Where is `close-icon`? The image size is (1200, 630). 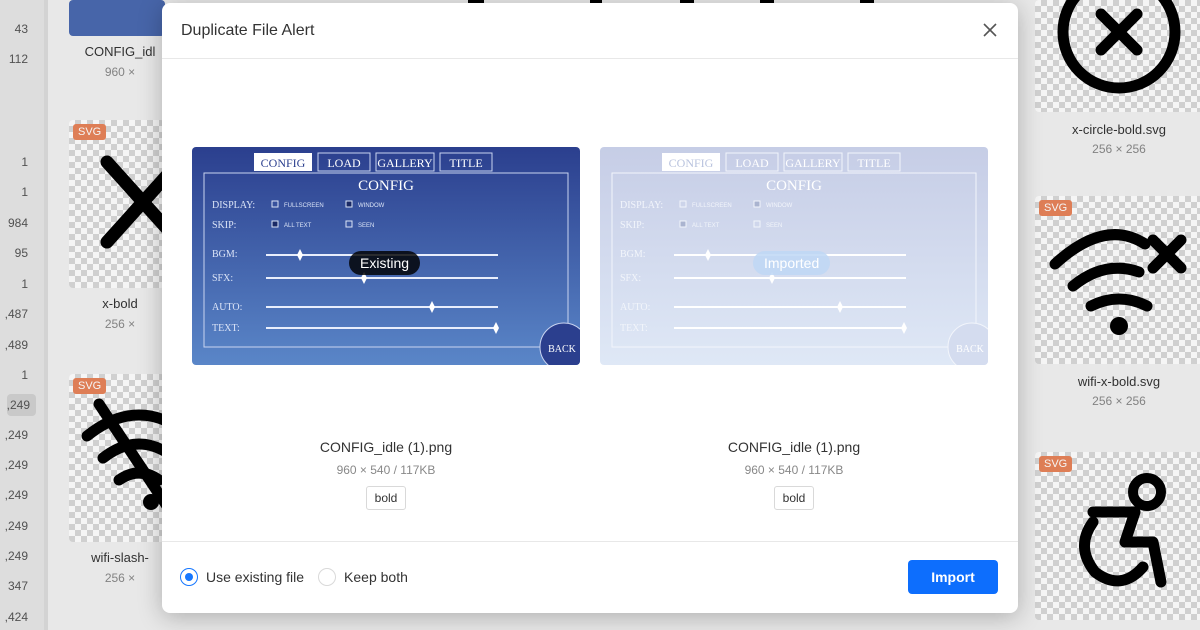 close-icon is located at coordinates (990, 30).